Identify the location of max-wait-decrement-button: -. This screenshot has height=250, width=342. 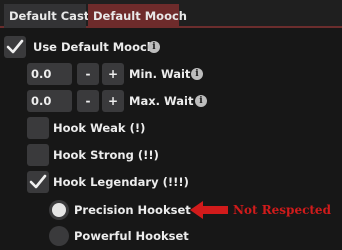
(88, 101).